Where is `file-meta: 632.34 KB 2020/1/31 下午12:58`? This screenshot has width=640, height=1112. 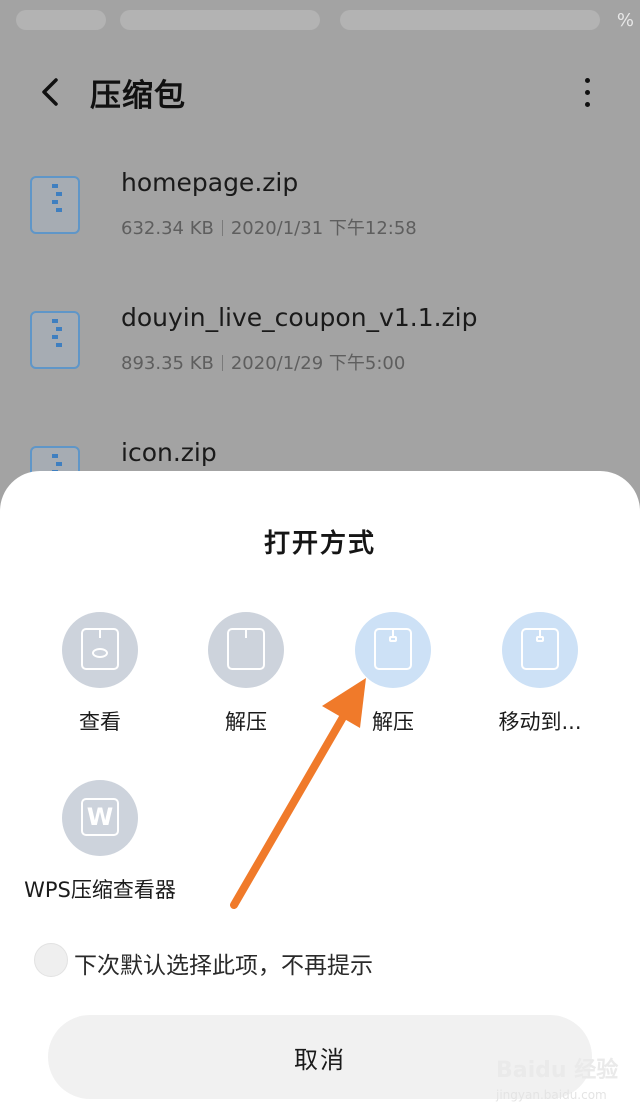 file-meta: 632.34 KB 2020/1/31 下午12:58 is located at coordinates (269, 227).